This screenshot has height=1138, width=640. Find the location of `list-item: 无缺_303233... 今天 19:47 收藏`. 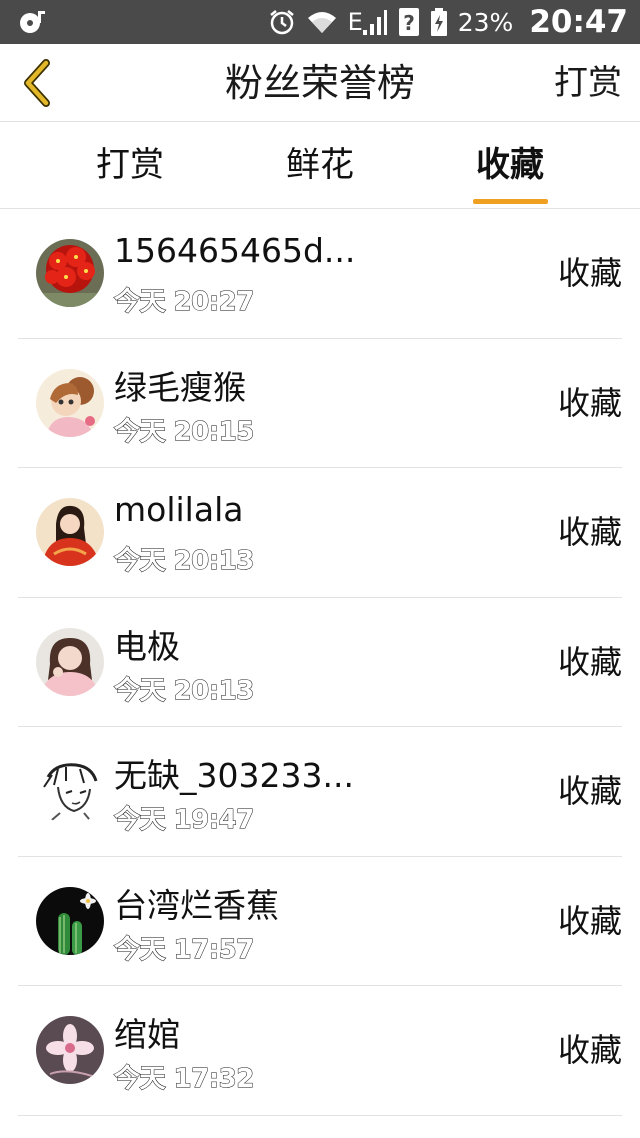

list-item: 无缺_303233... 今天 19:47 收藏 is located at coordinates (320, 792).